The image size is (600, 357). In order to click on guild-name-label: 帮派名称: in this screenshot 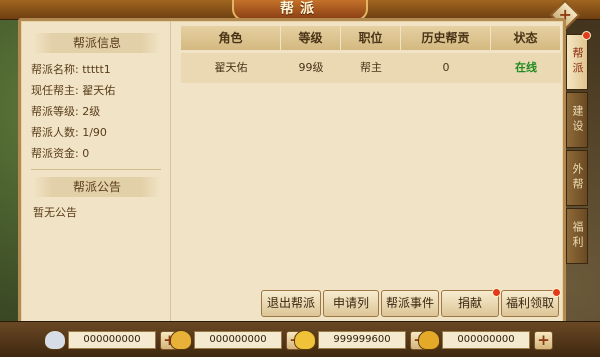, I will do `click(55, 69)`.